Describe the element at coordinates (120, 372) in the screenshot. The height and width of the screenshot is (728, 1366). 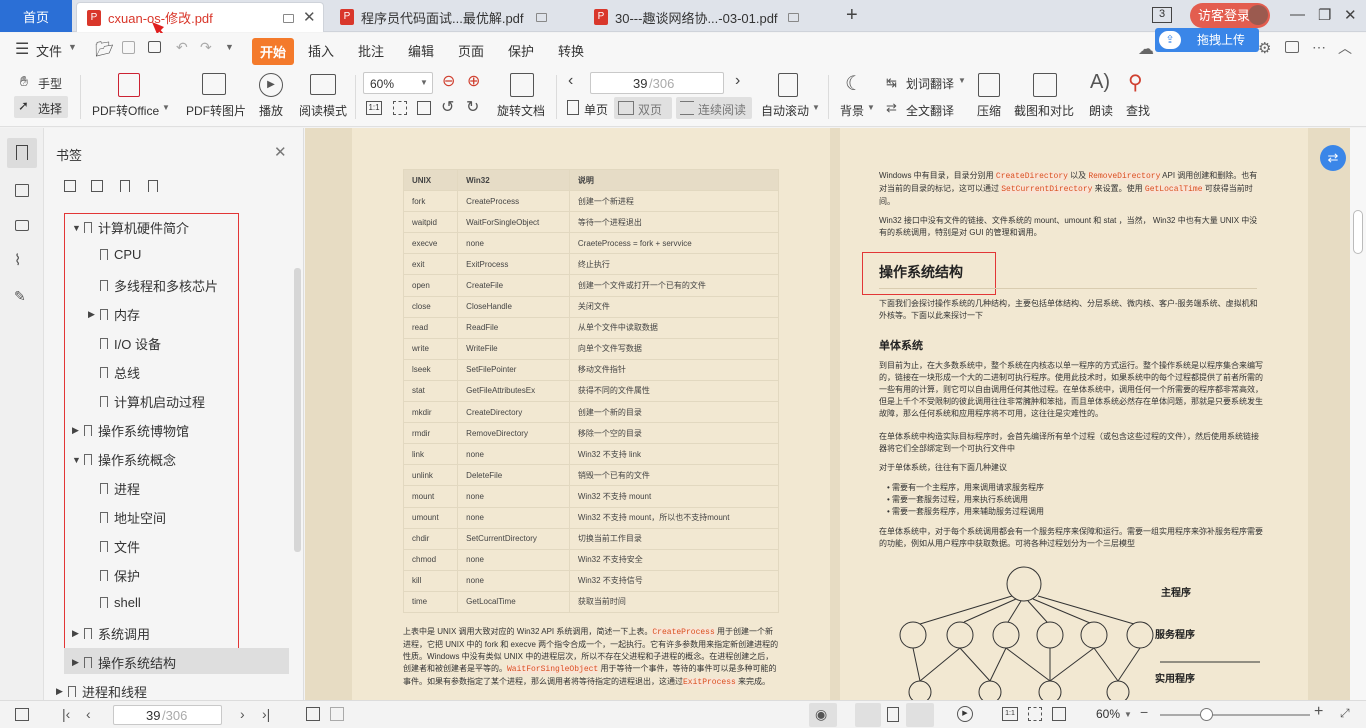
I see `bookmark-item: 总线` at that location.